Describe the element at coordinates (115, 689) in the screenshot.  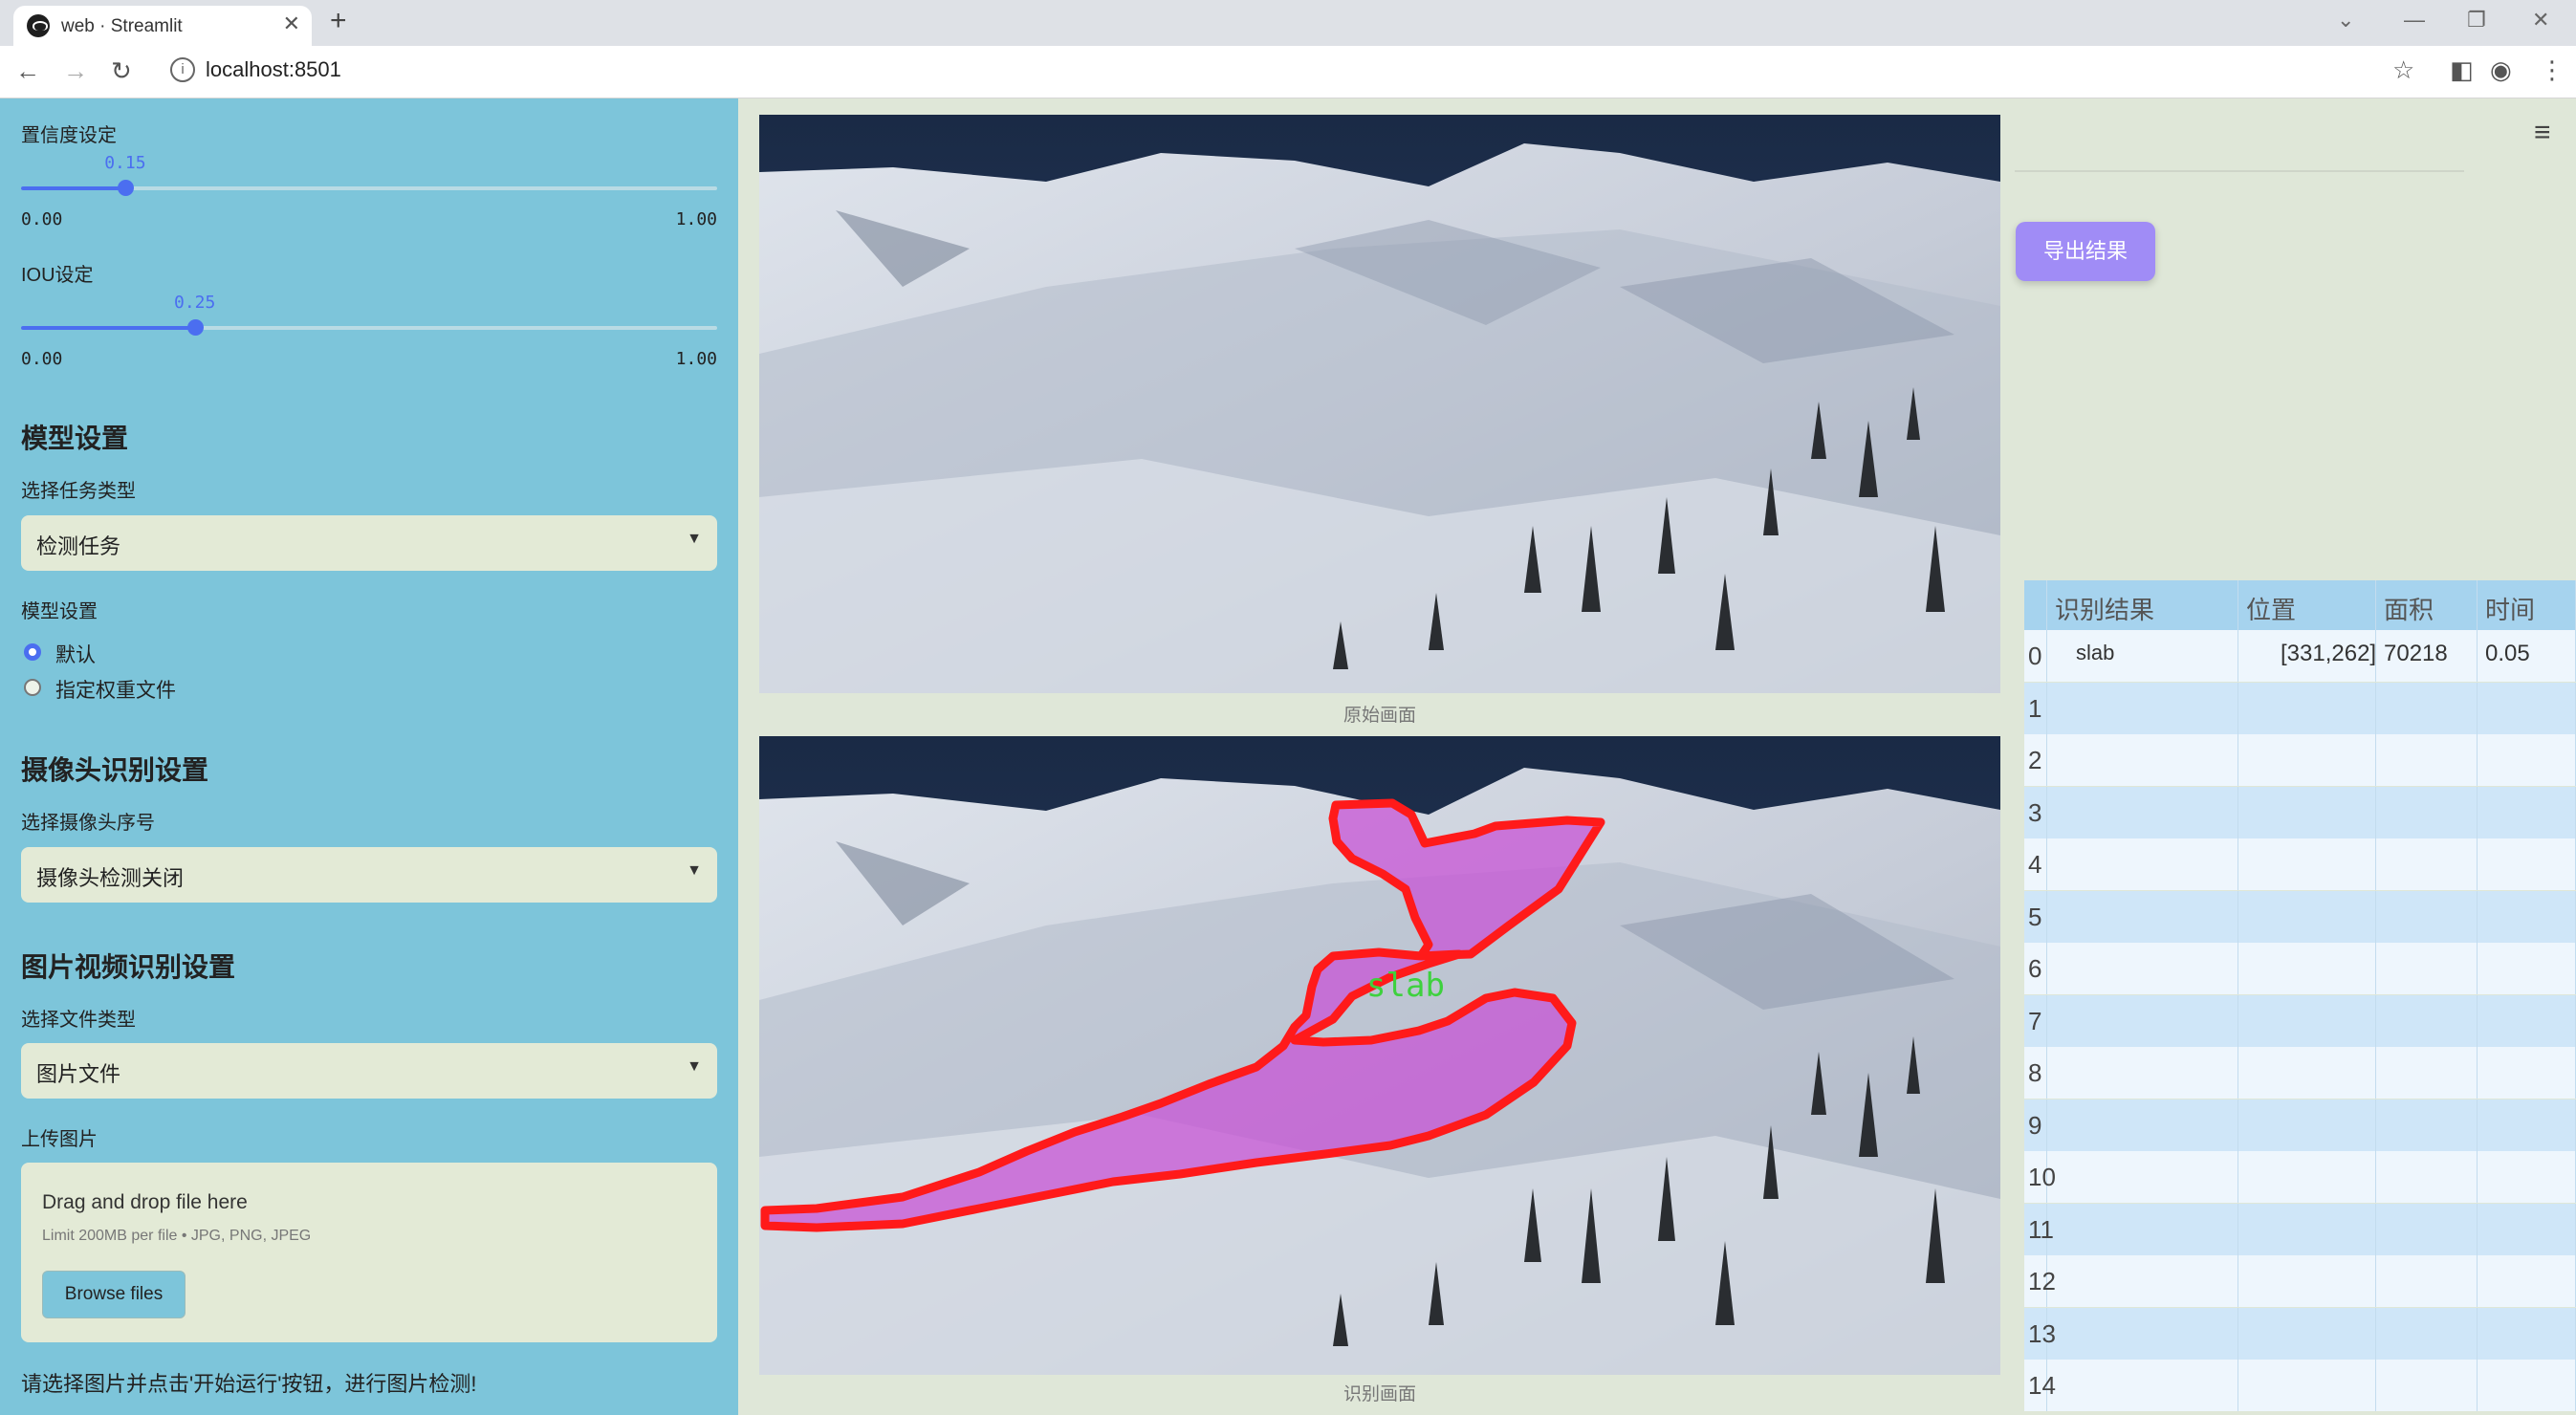
I see `radio-custom-weights-label: 指定权重文件` at that location.